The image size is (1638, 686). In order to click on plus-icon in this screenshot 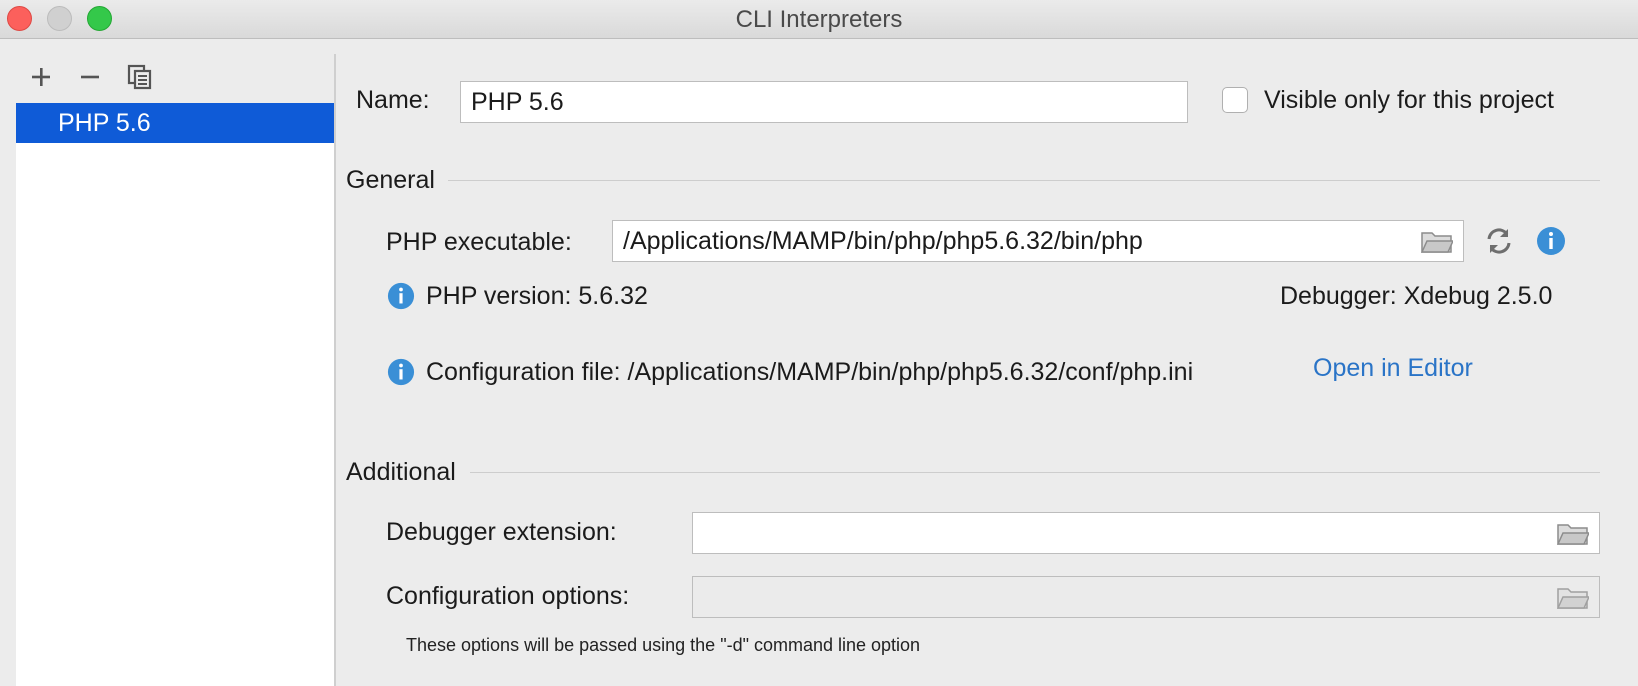, I will do `click(41, 77)`.